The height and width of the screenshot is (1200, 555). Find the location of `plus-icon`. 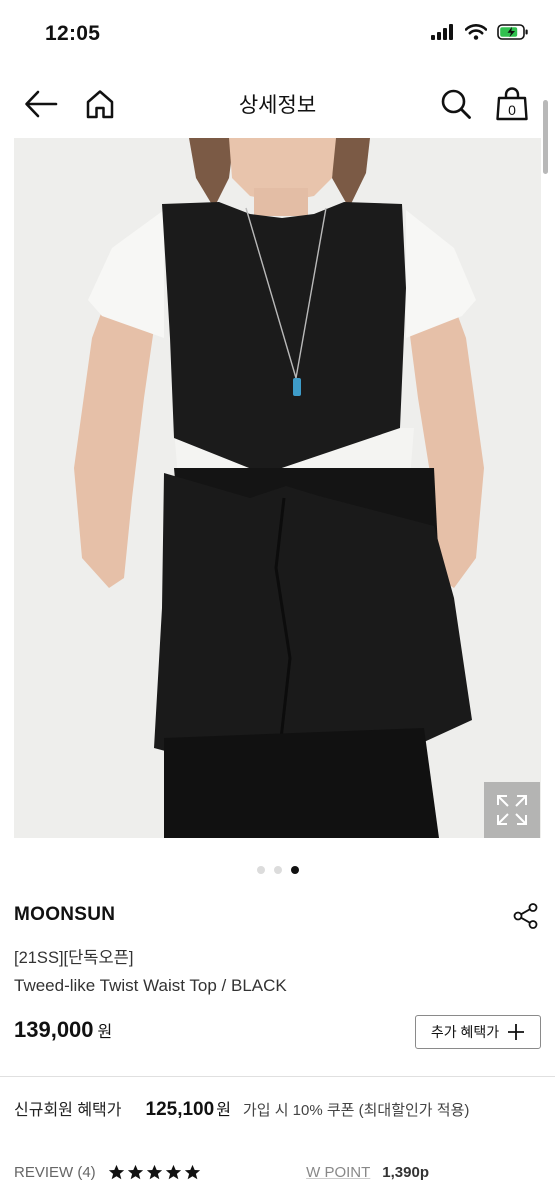

plus-icon is located at coordinates (516, 1032).